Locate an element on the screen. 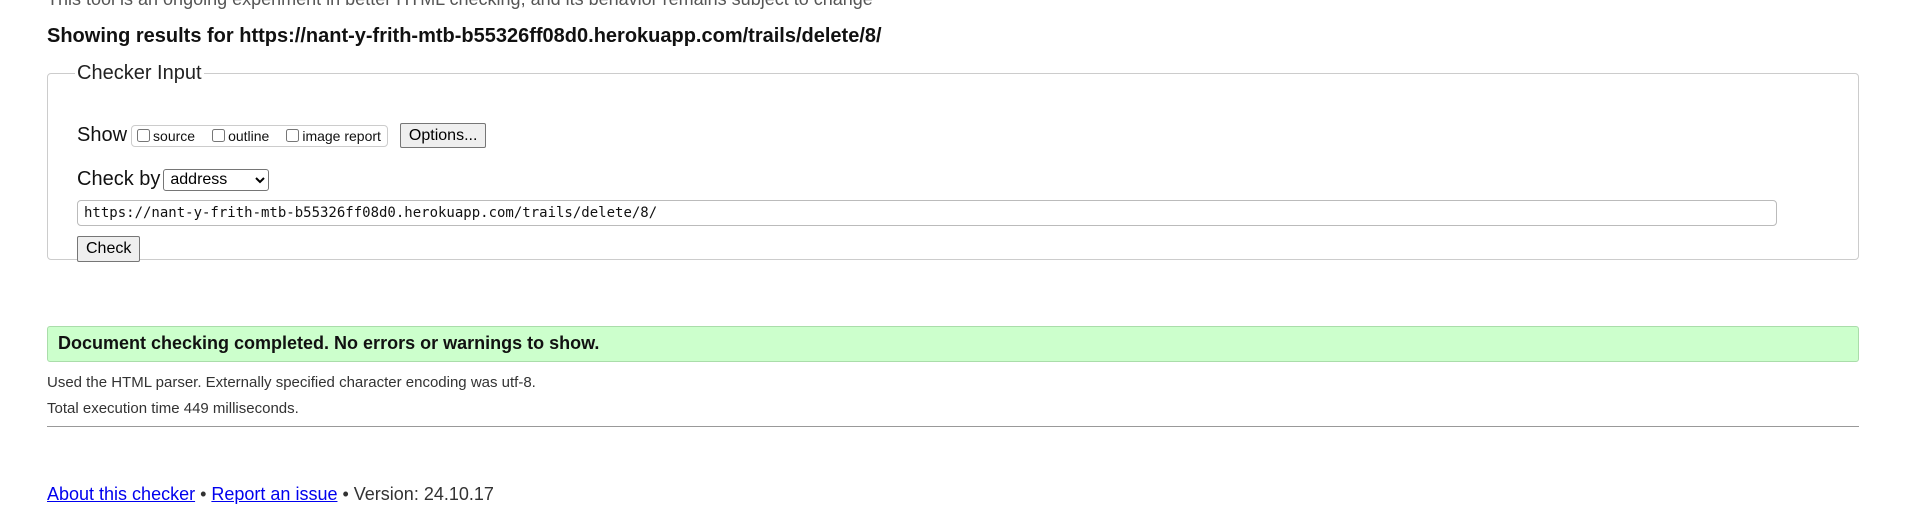 This screenshot has height=525, width=1906. show-outline-option: outline is located at coordinates (239, 136).